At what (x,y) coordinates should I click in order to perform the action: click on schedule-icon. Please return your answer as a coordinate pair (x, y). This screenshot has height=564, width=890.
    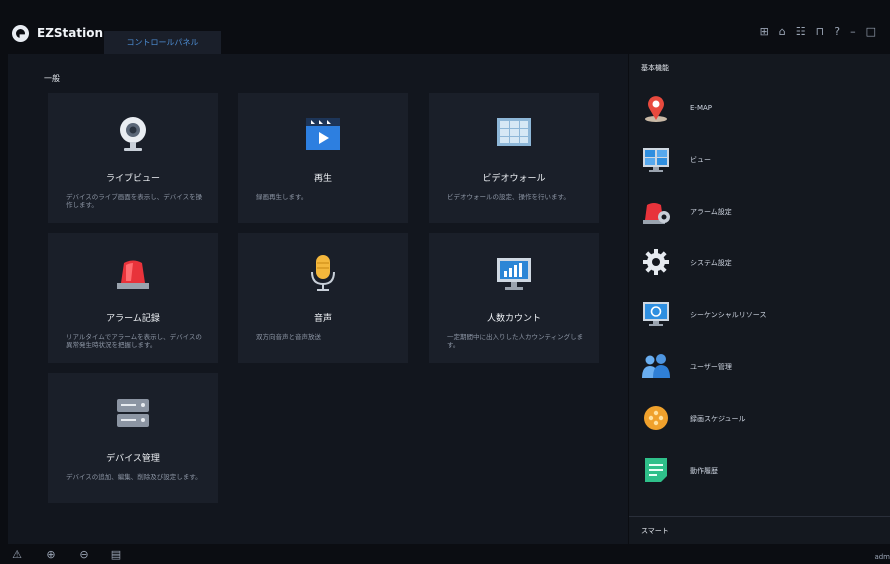
    Looking at the image, I should click on (656, 418).